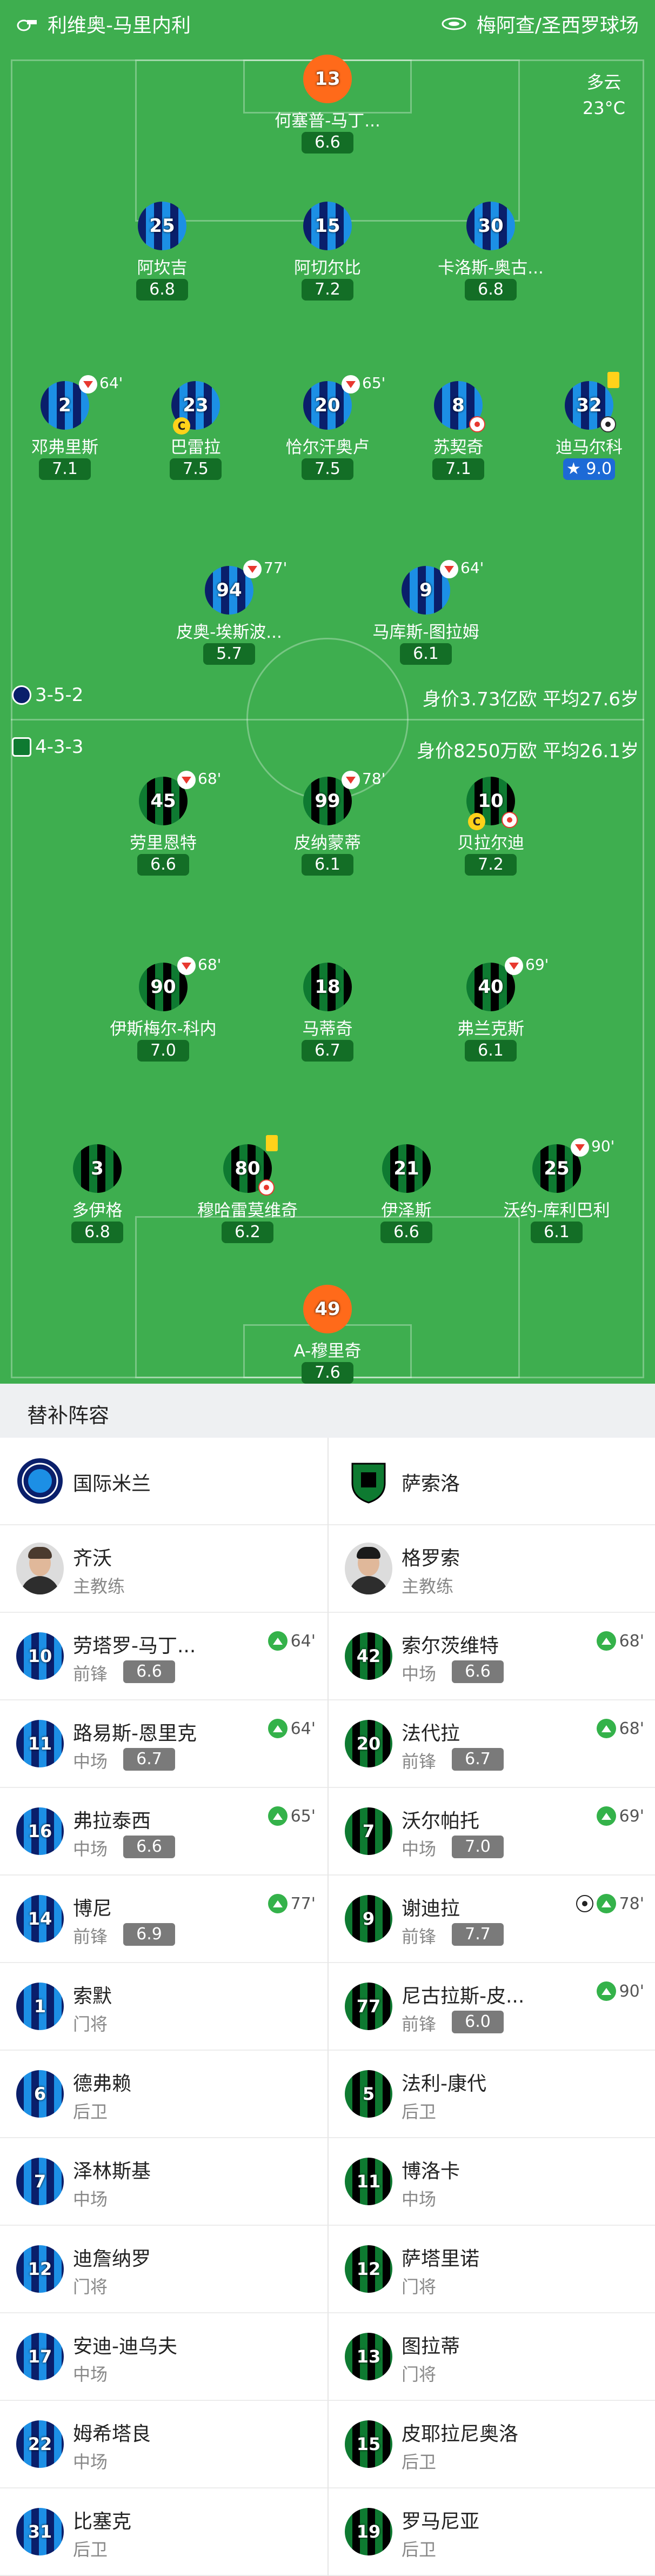 The height and width of the screenshot is (2576, 655). What do you see at coordinates (492, 2357) in the screenshot?
I see `sub-player-row: 13 图拉蒂 门将` at bounding box center [492, 2357].